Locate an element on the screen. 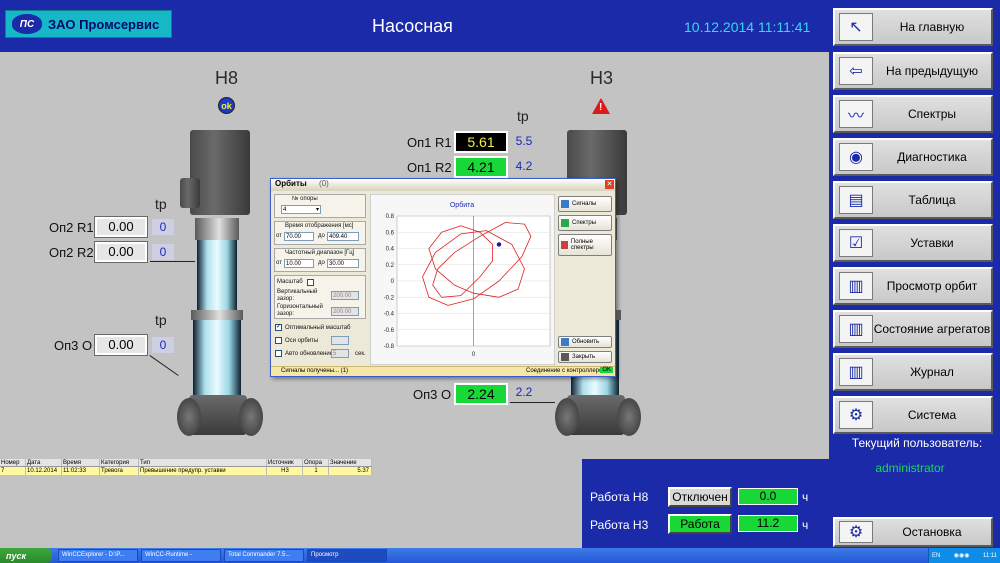 This screenshot has height=563, width=1000. alarm-col-number: Номер is located at coordinates (13, 462).